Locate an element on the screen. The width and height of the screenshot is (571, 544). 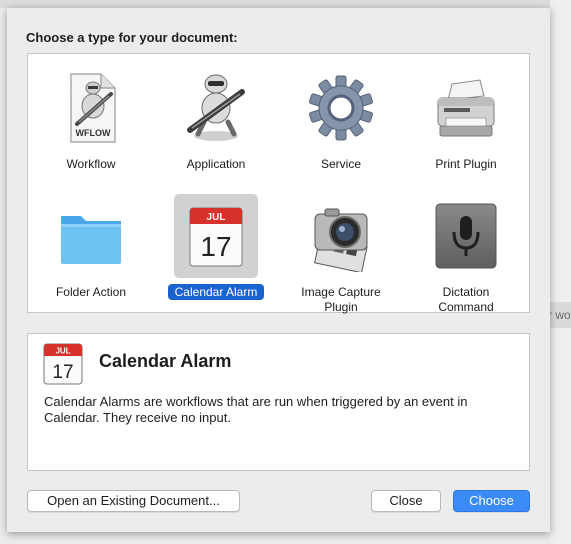
type-workflow: WFLOW Workflow is located at coordinates (91, 120).